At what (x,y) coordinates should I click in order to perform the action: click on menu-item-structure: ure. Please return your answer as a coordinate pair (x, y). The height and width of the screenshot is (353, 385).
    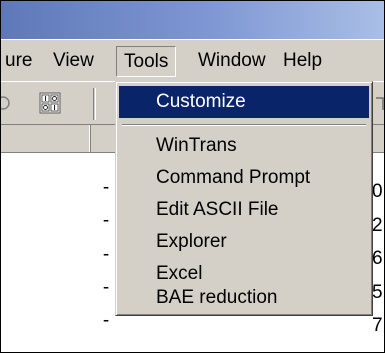
    Looking at the image, I should click on (20, 61).